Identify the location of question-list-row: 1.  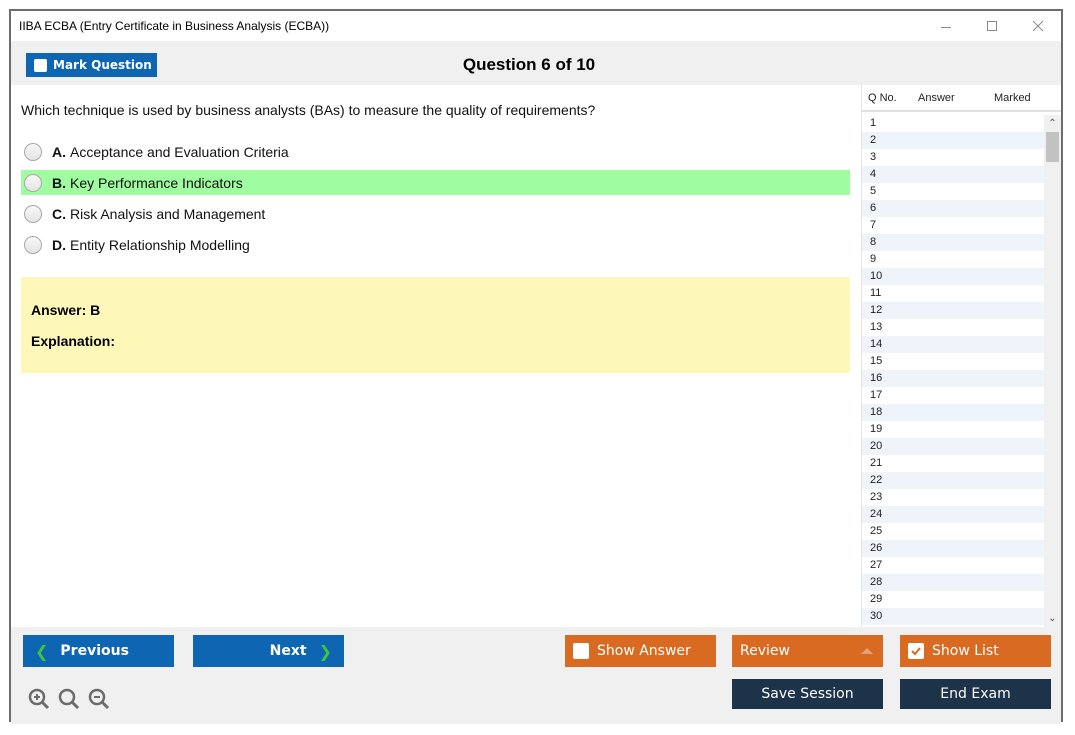
(953, 123).